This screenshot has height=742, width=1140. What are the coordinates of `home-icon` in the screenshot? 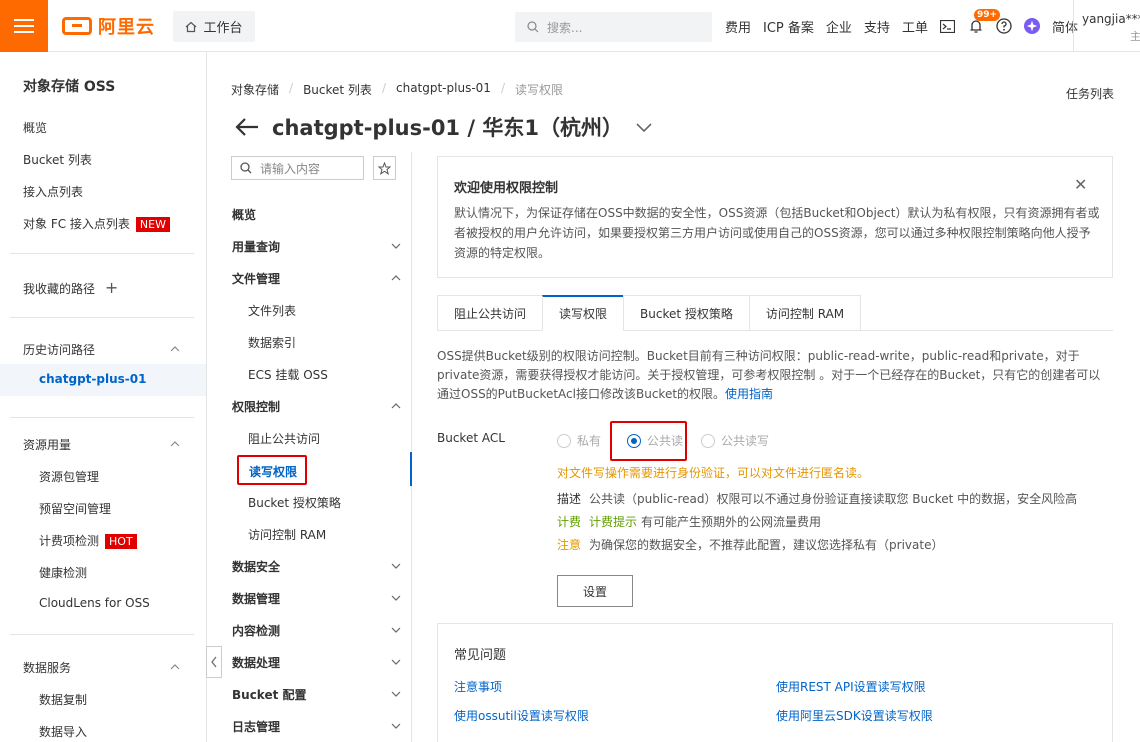 It's located at (191, 26).